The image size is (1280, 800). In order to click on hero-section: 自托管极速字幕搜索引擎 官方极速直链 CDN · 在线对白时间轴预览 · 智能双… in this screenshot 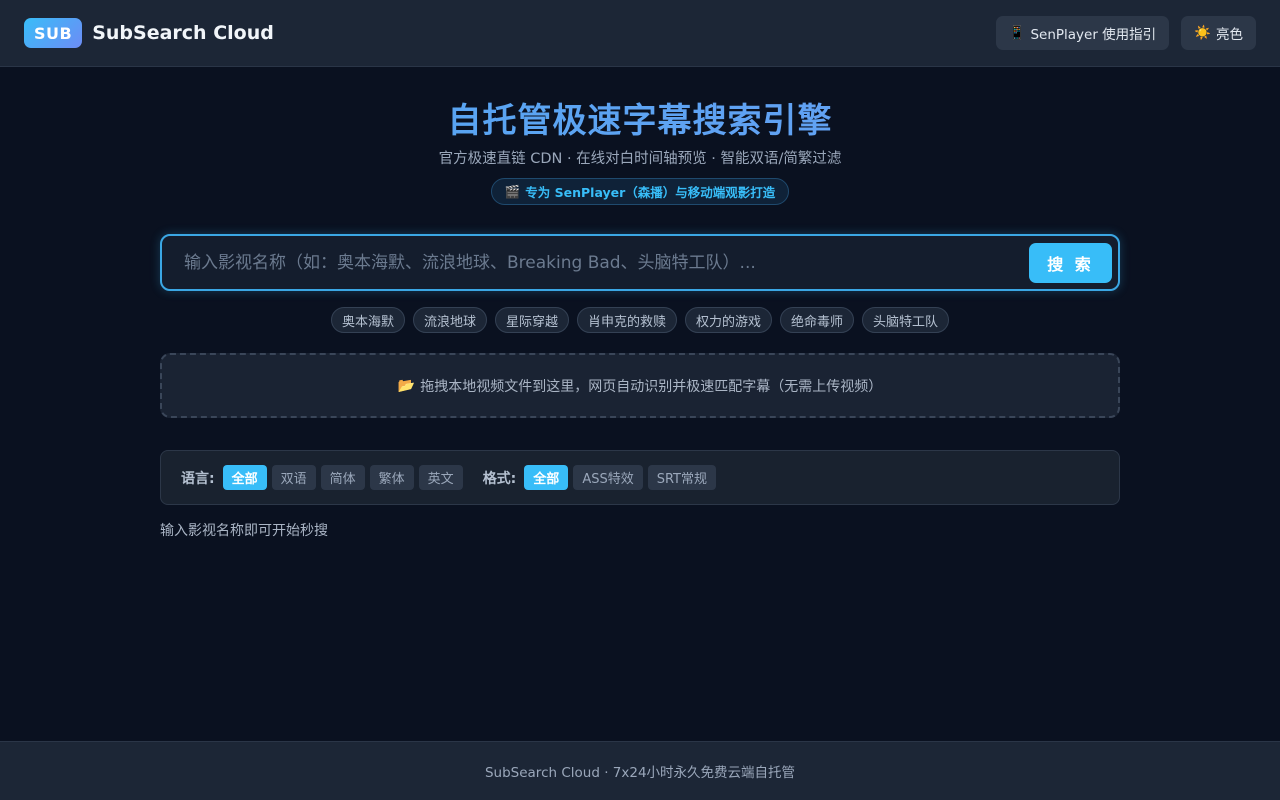, I will do `click(640, 150)`.